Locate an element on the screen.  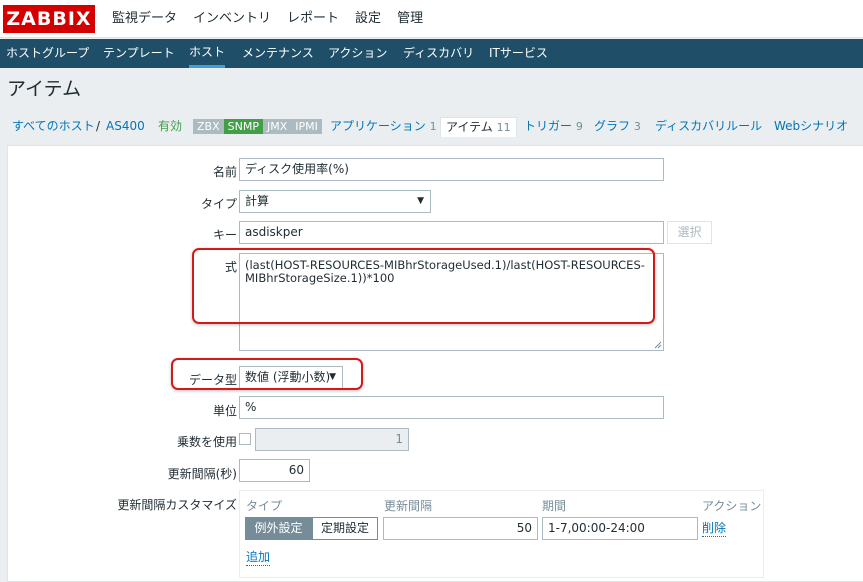
all-hosts-link: すべてのホスト is located at coordinates (53, 126).